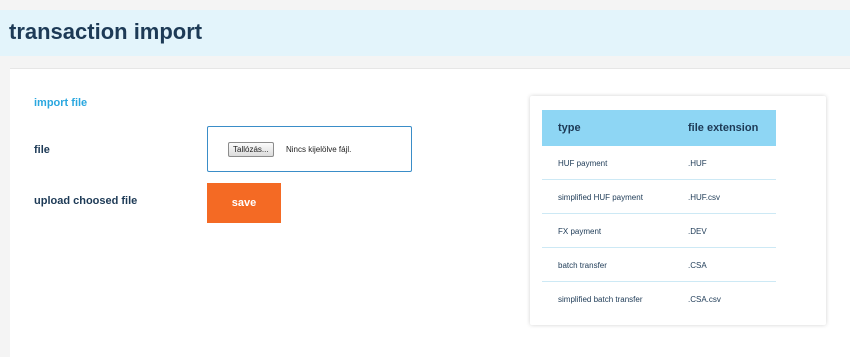 This screenshot has width=850, height=357. Describe the element at coordinates (659, 197) in the screenshot. I see `table-row: simplified HUF payment .HUF.csv` at that location.